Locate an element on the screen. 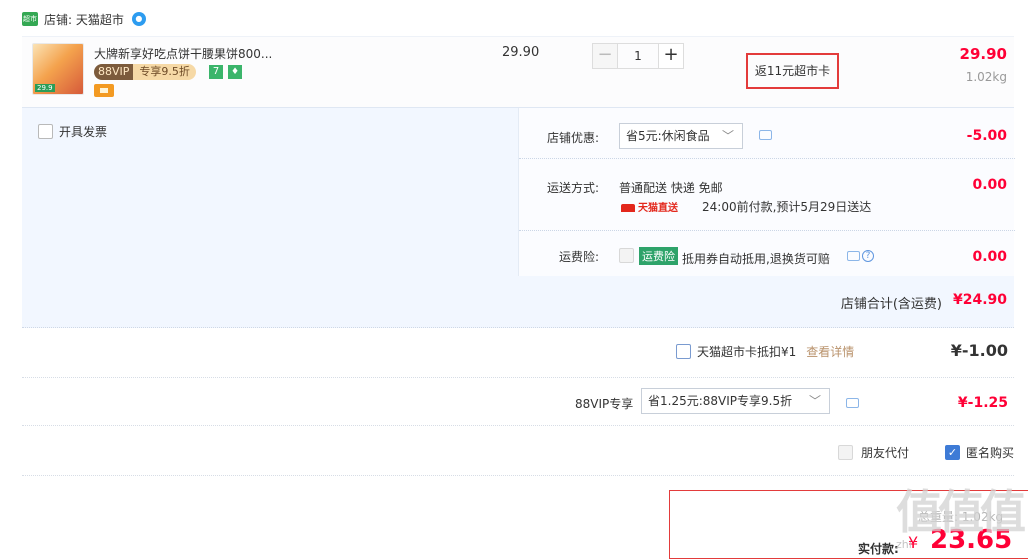 This screenshot has height=559, width=1028. vip-discount-text: 专享9.5折 is located at coordinates (164, 72).